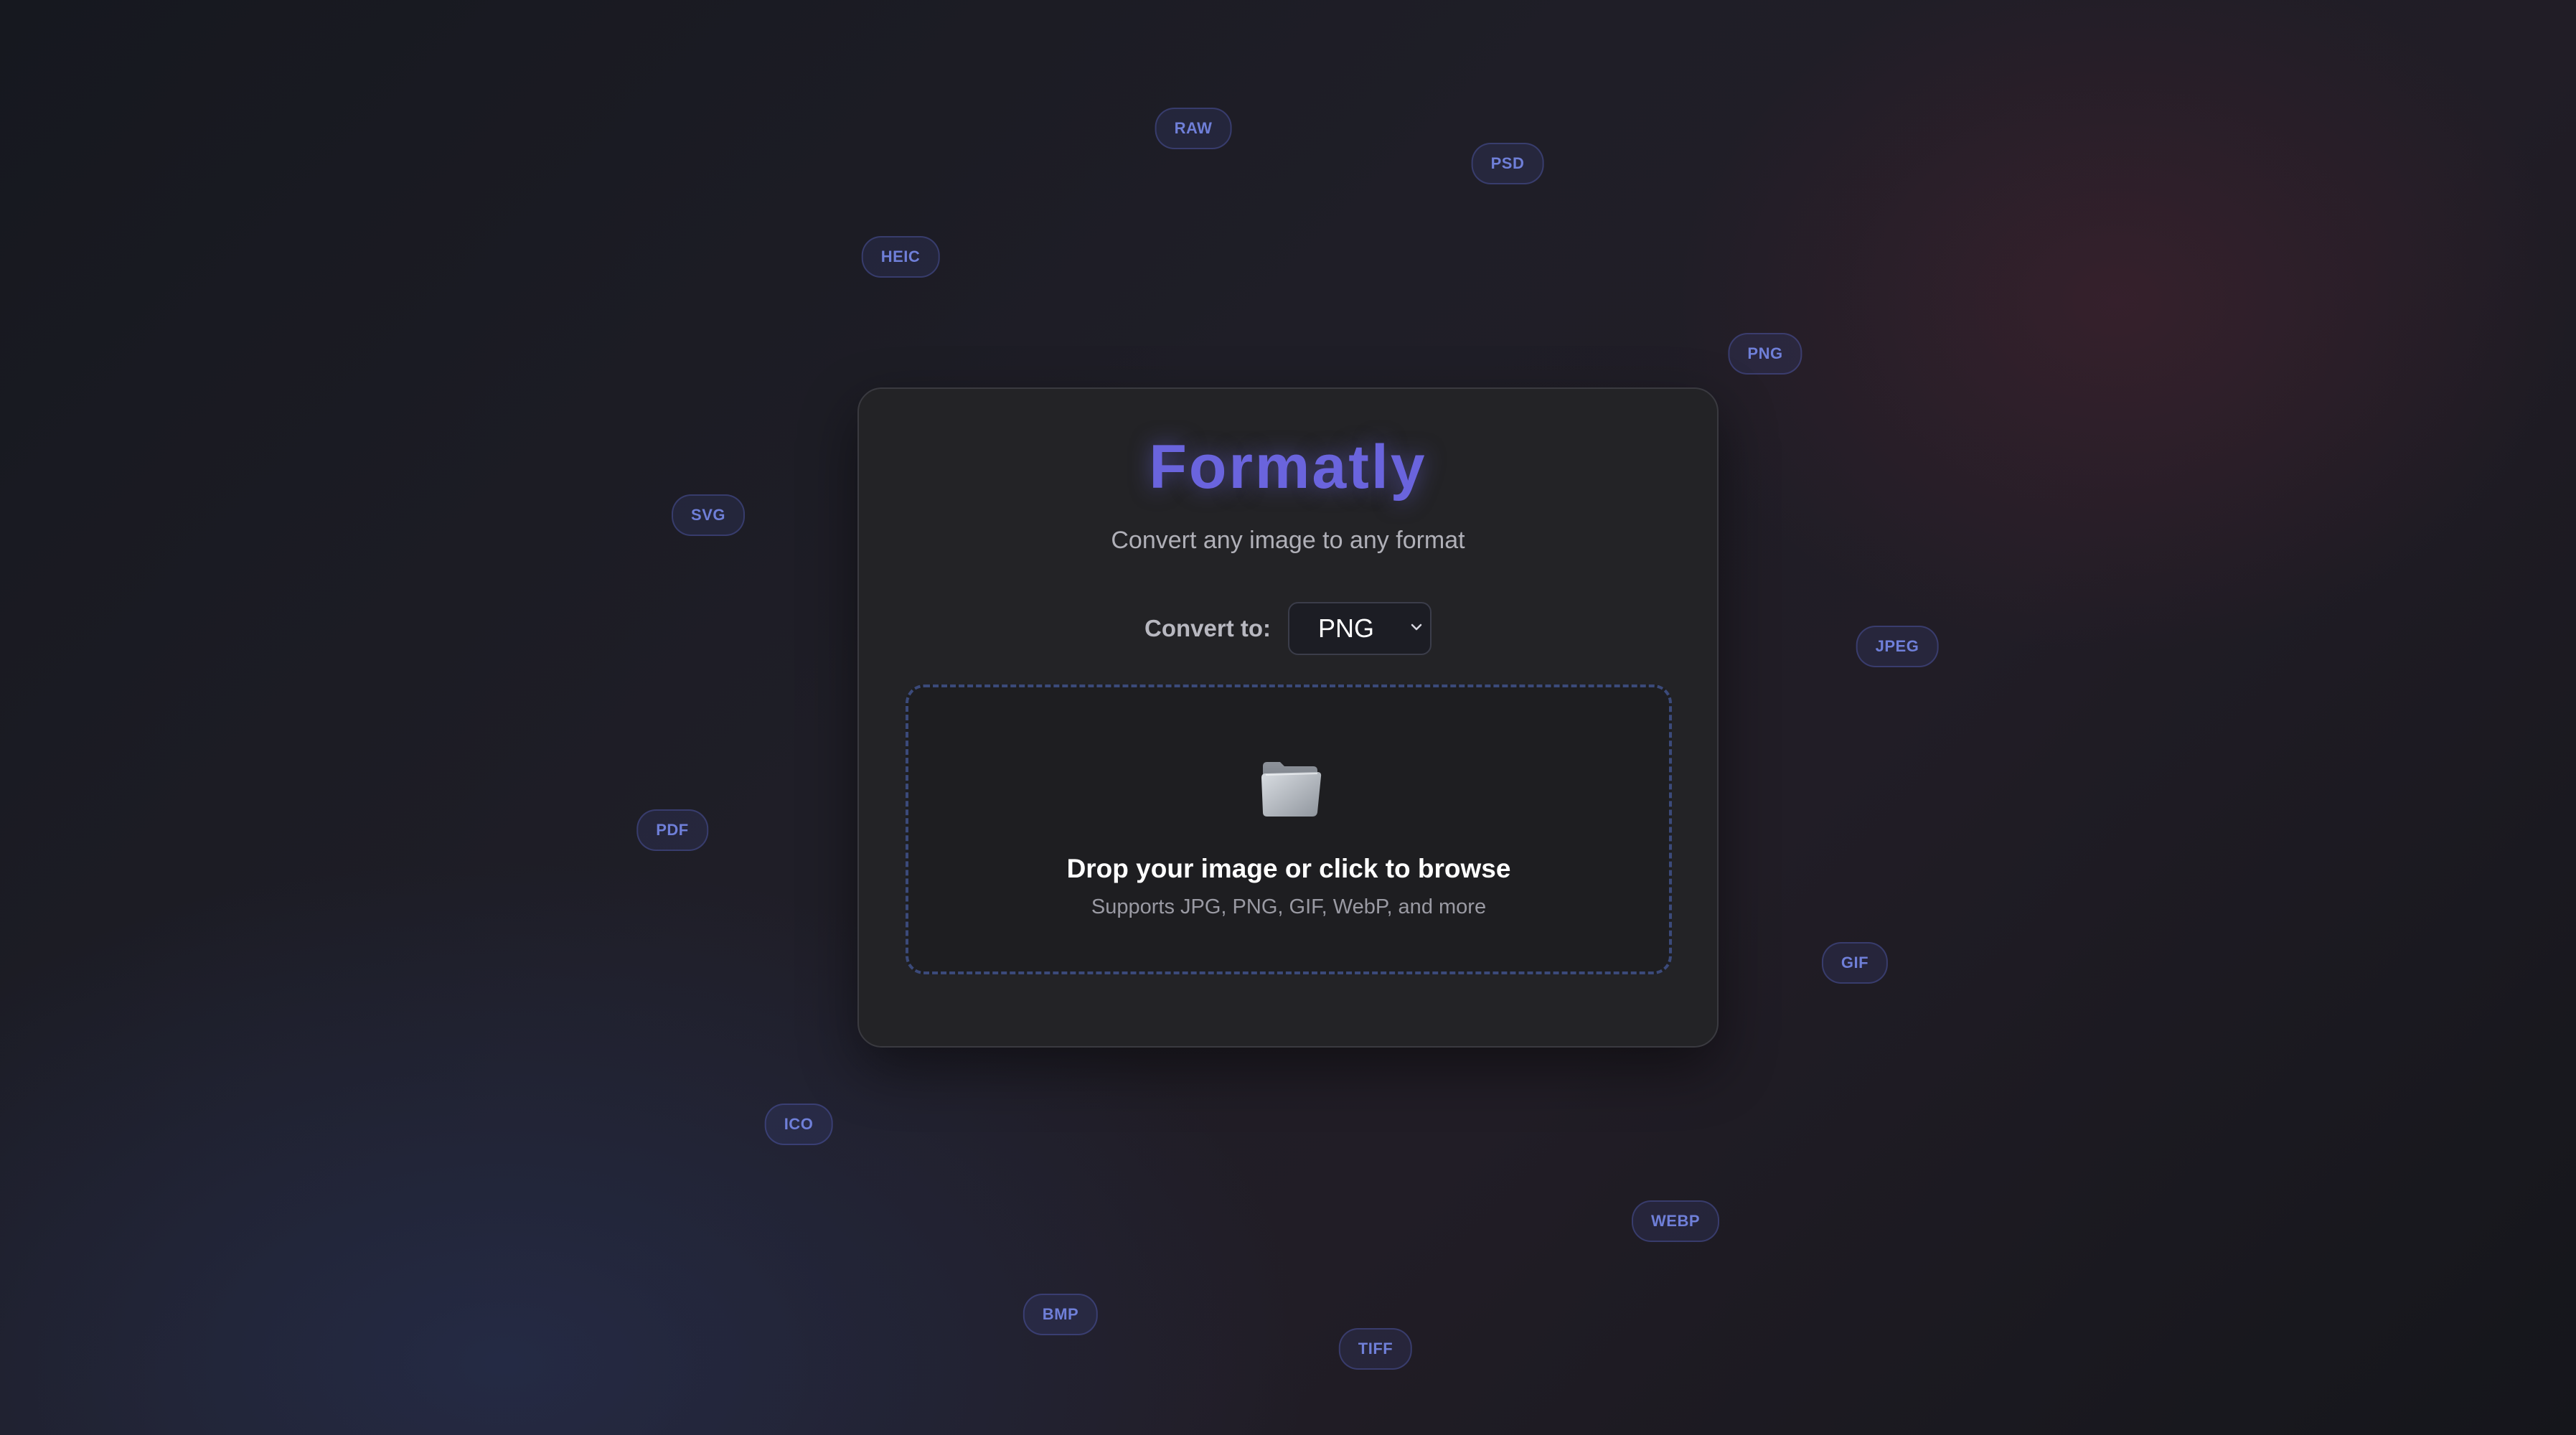 The width and height of the screenshot is (2576, 1435). I want to click on dropzone-title: Drop your image or click to browse, so click(1288, 869).